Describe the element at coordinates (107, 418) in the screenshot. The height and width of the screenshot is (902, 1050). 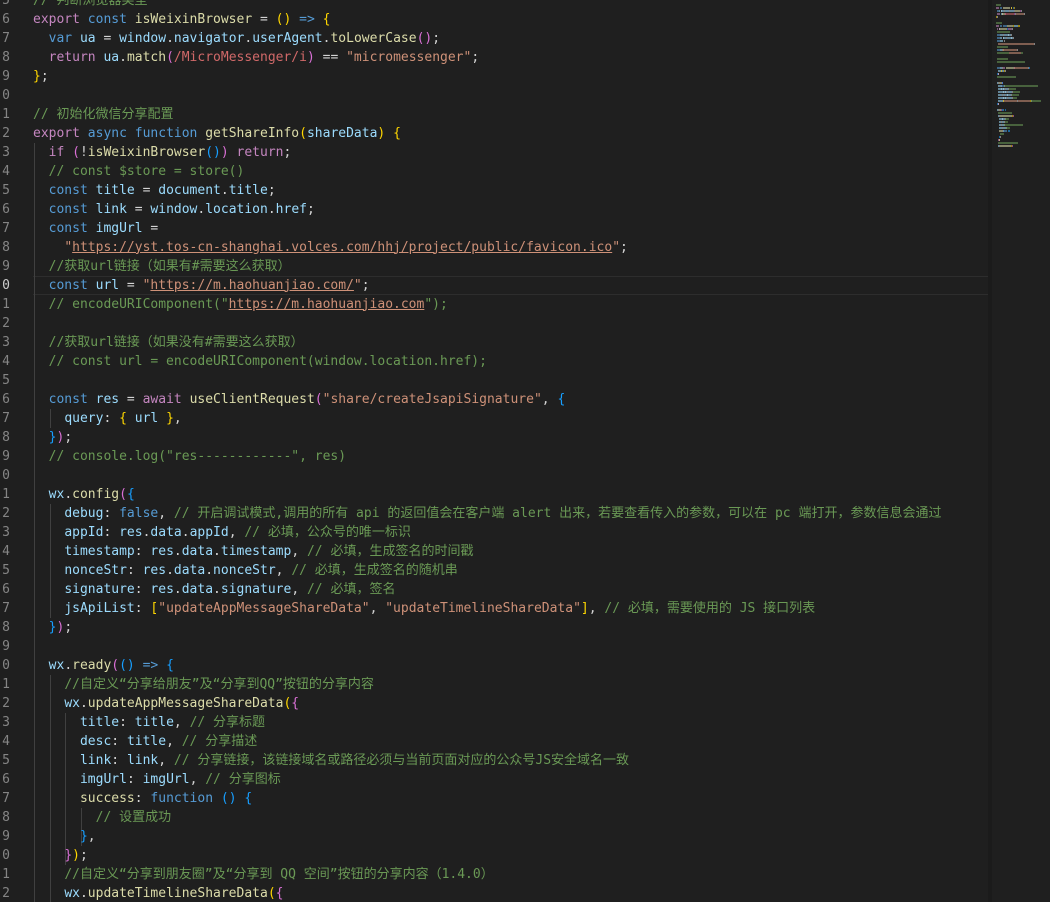
I see `code-line: query: { url },` at that location.